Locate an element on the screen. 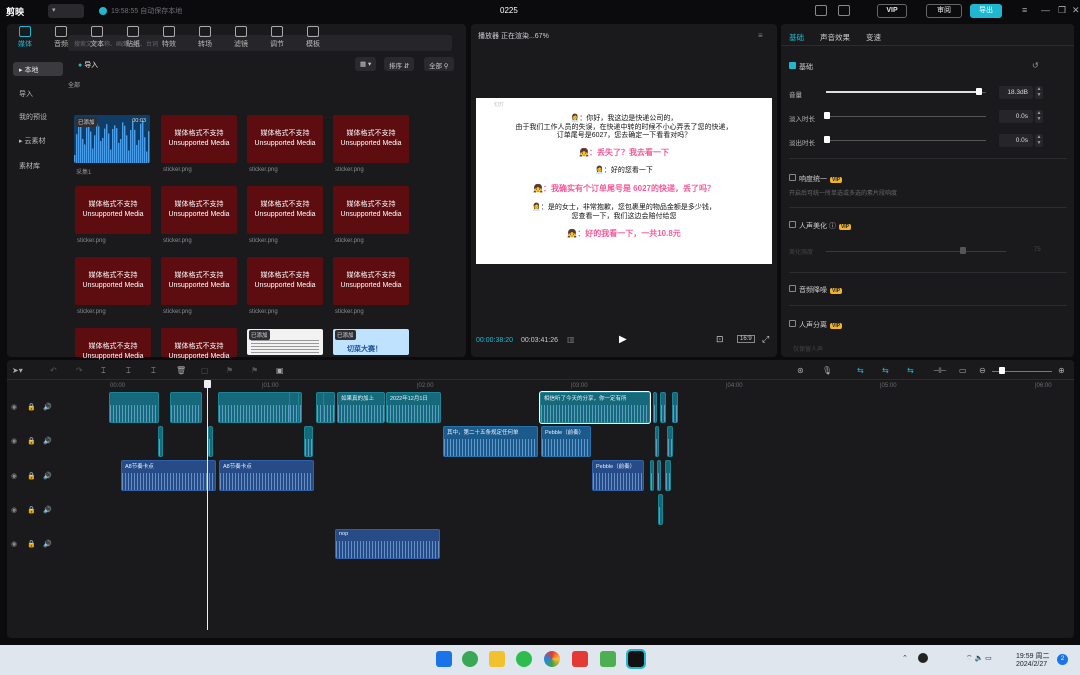 This screenshot has height=675, width=1080. tab-effects: 特效 is located at coordinates (169, 37).